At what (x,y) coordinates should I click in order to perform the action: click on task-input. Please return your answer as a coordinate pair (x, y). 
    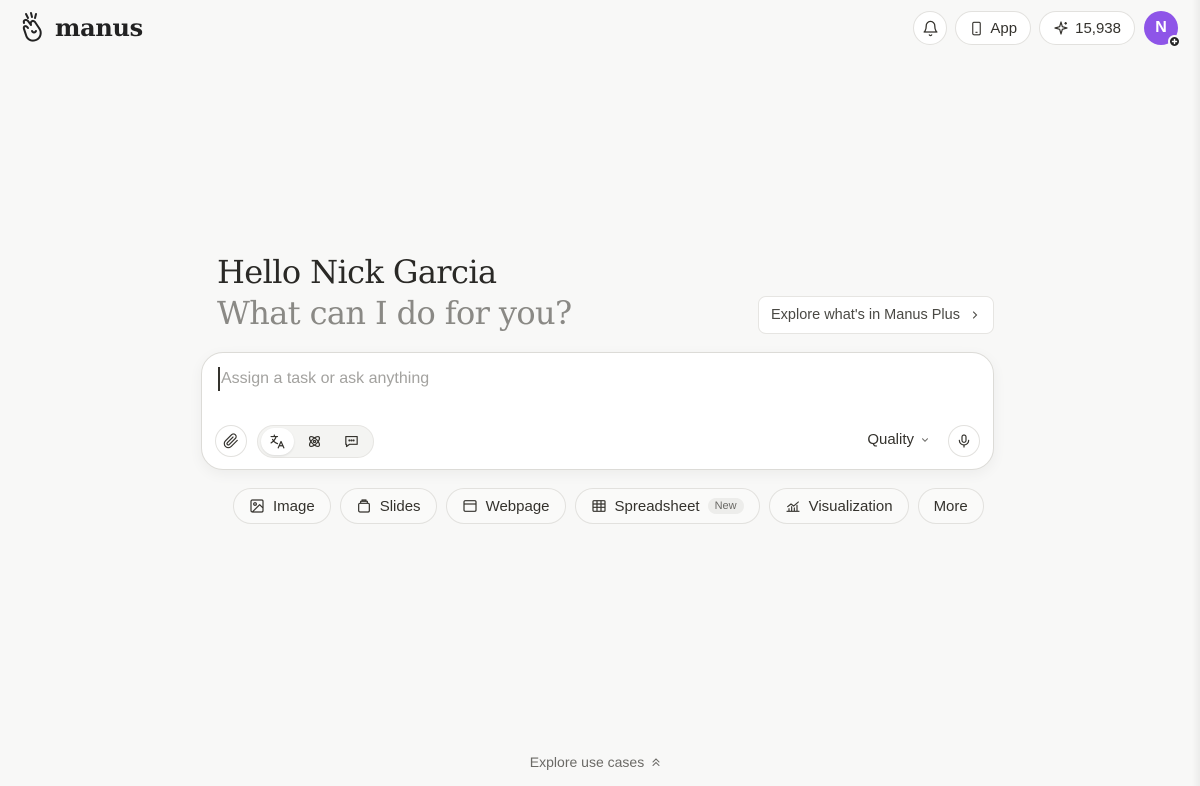
    Looking at the image, I should click on (588, 379).